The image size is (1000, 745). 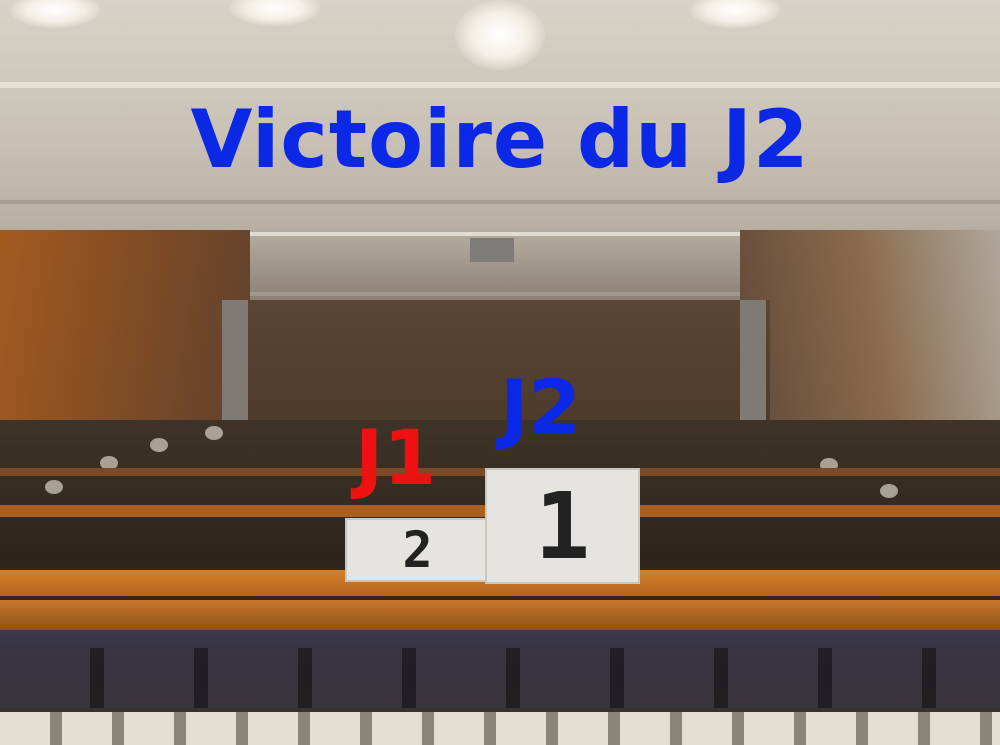 I want to click on victory-title: Victoire du J2, so click(x=500, y=139).